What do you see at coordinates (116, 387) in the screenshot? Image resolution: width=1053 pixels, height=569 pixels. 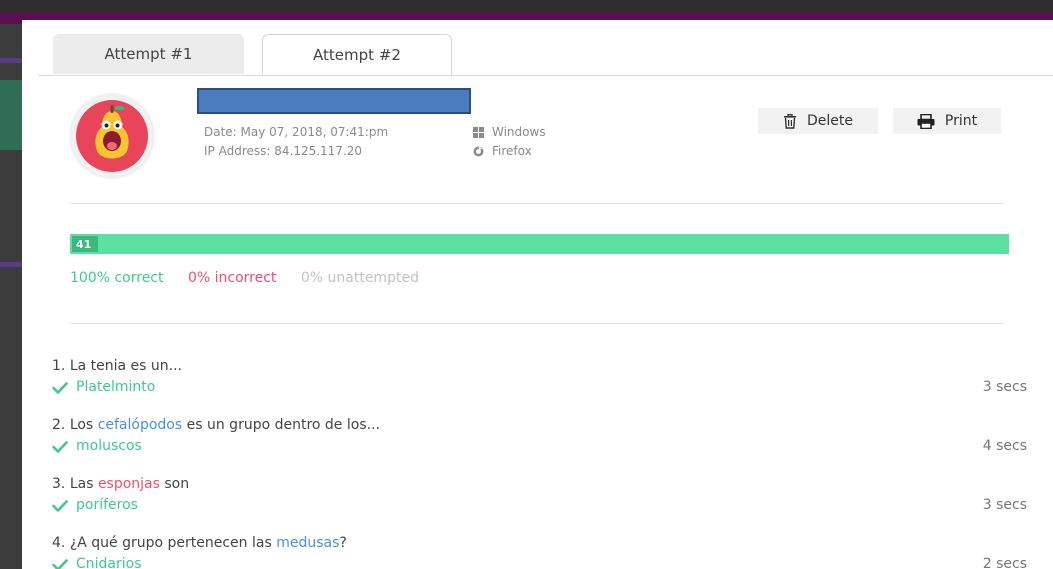 I see `answer-text: Platelminto` at bounding box center [116, 387].